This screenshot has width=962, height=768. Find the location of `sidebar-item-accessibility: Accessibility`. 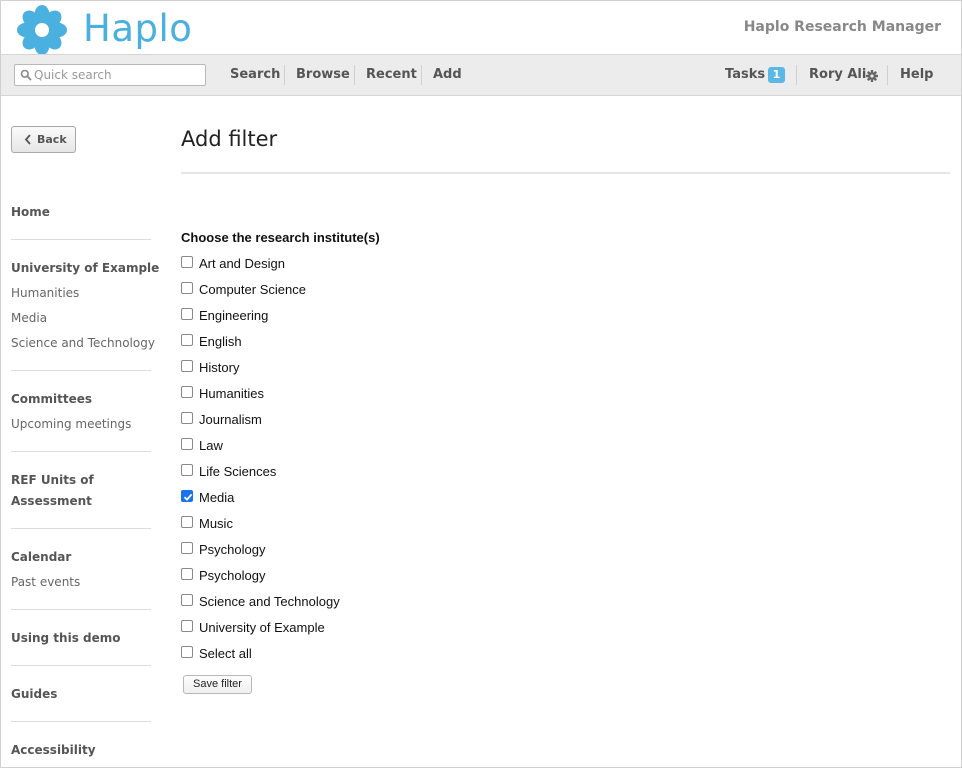

sidebar-item-accessibility: Accessibility is located at coordinates (53, 750).